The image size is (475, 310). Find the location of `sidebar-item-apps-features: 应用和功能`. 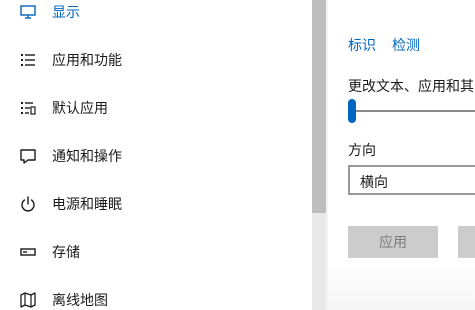

sidebar-item-apps-features: 应用和功能 is located at coordinates (156, 60).